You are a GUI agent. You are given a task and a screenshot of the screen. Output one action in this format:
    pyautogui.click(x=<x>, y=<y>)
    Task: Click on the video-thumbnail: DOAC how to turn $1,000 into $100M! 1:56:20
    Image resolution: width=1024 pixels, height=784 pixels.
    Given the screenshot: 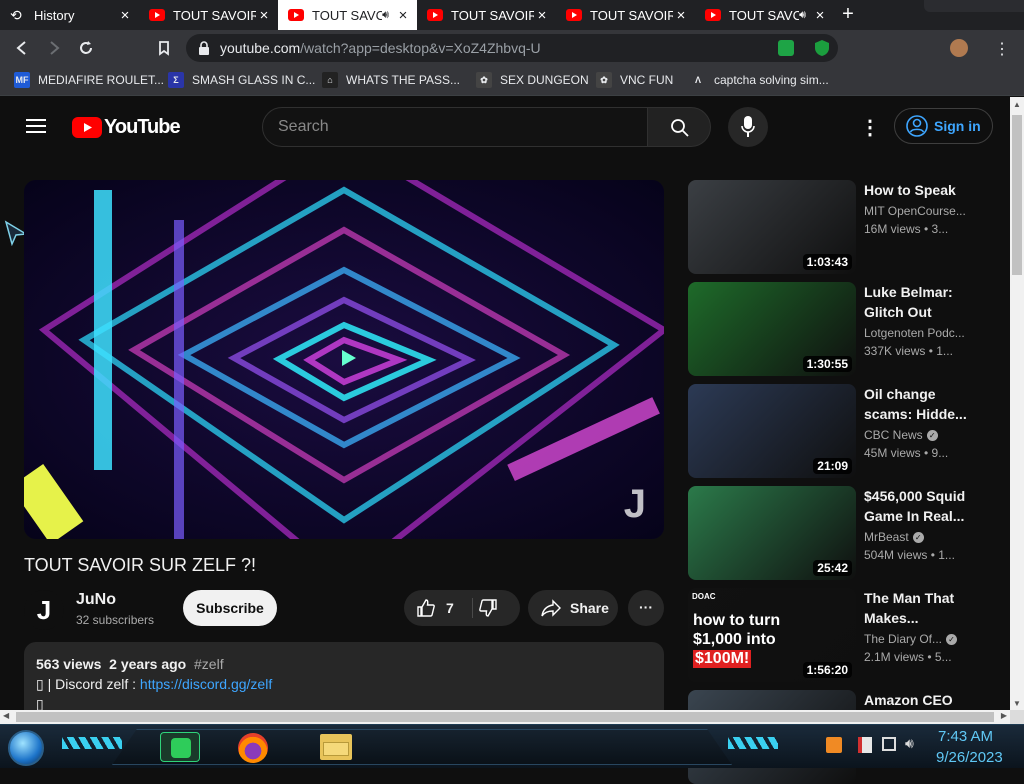 What is the action you would take?
    pyautogui.click(x=772, y=635)
    